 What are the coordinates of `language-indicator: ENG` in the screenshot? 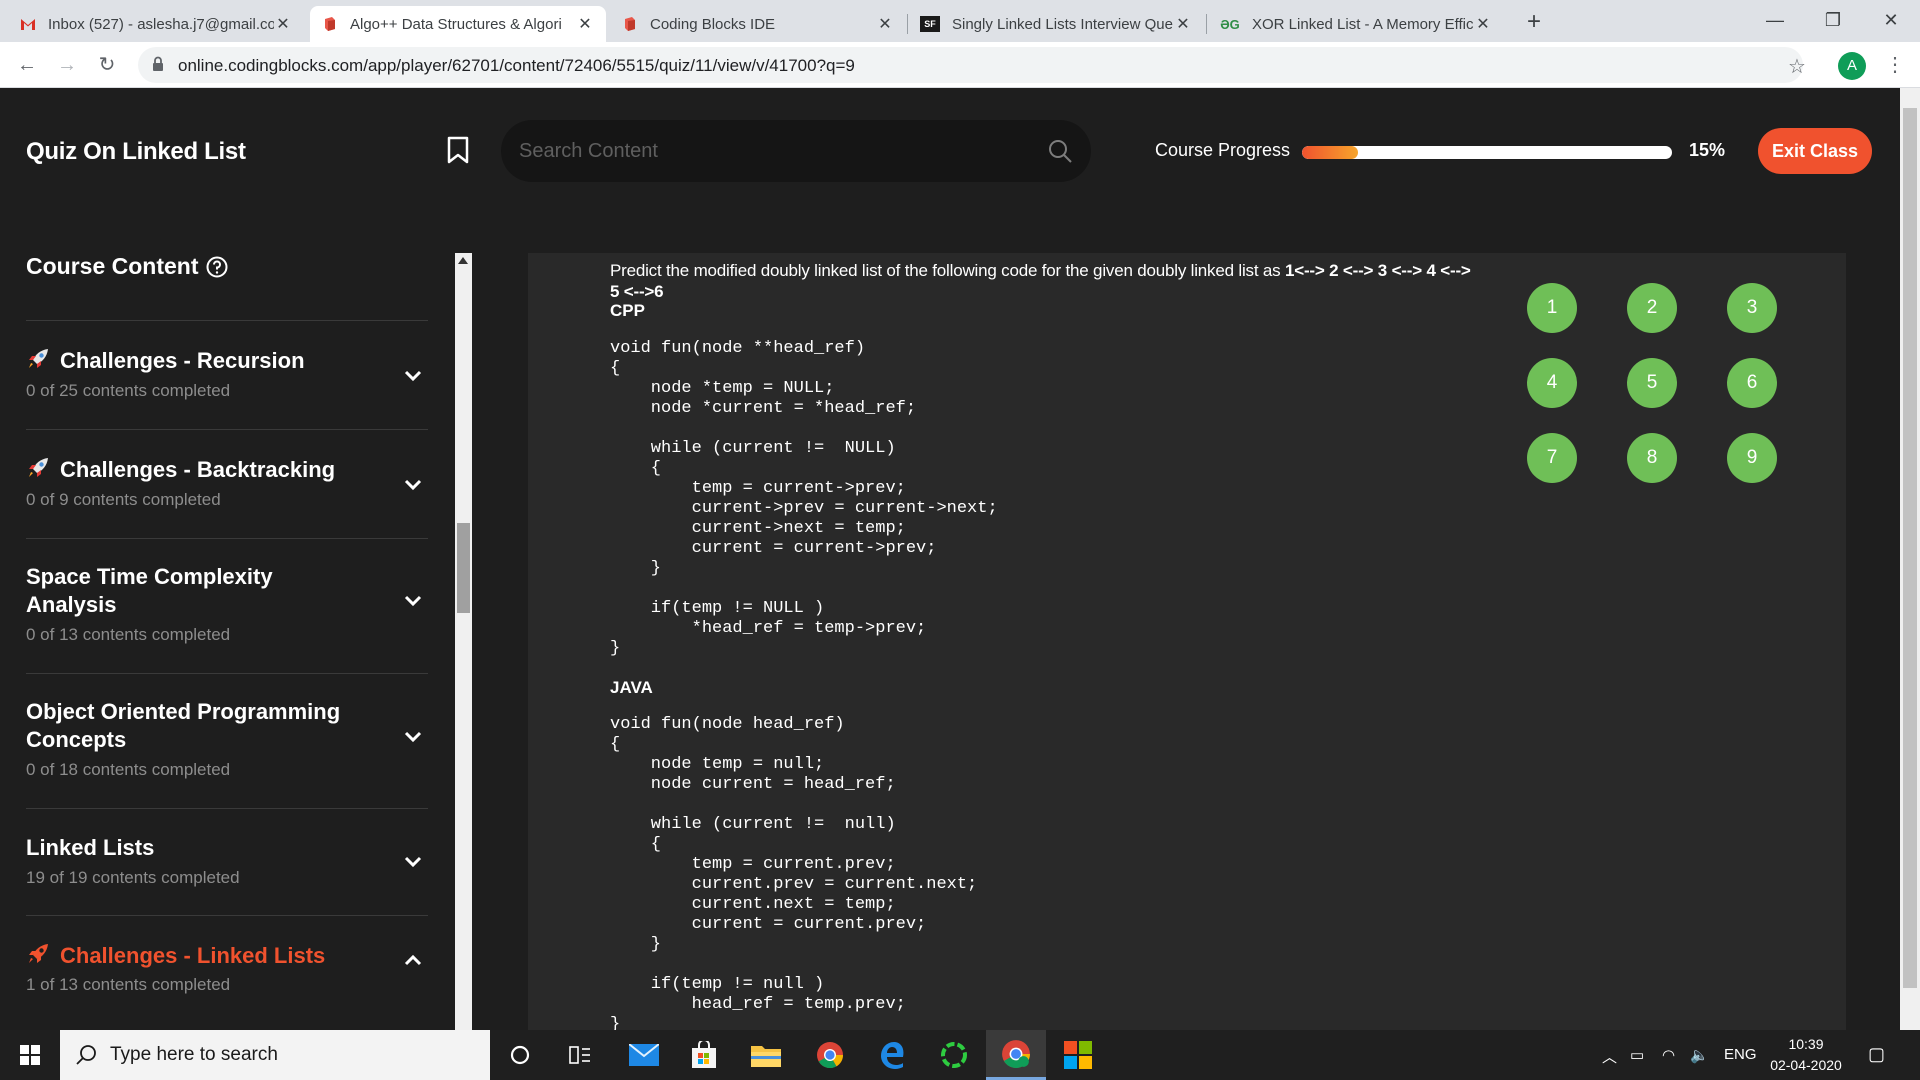 It's located at (1740, 1054).